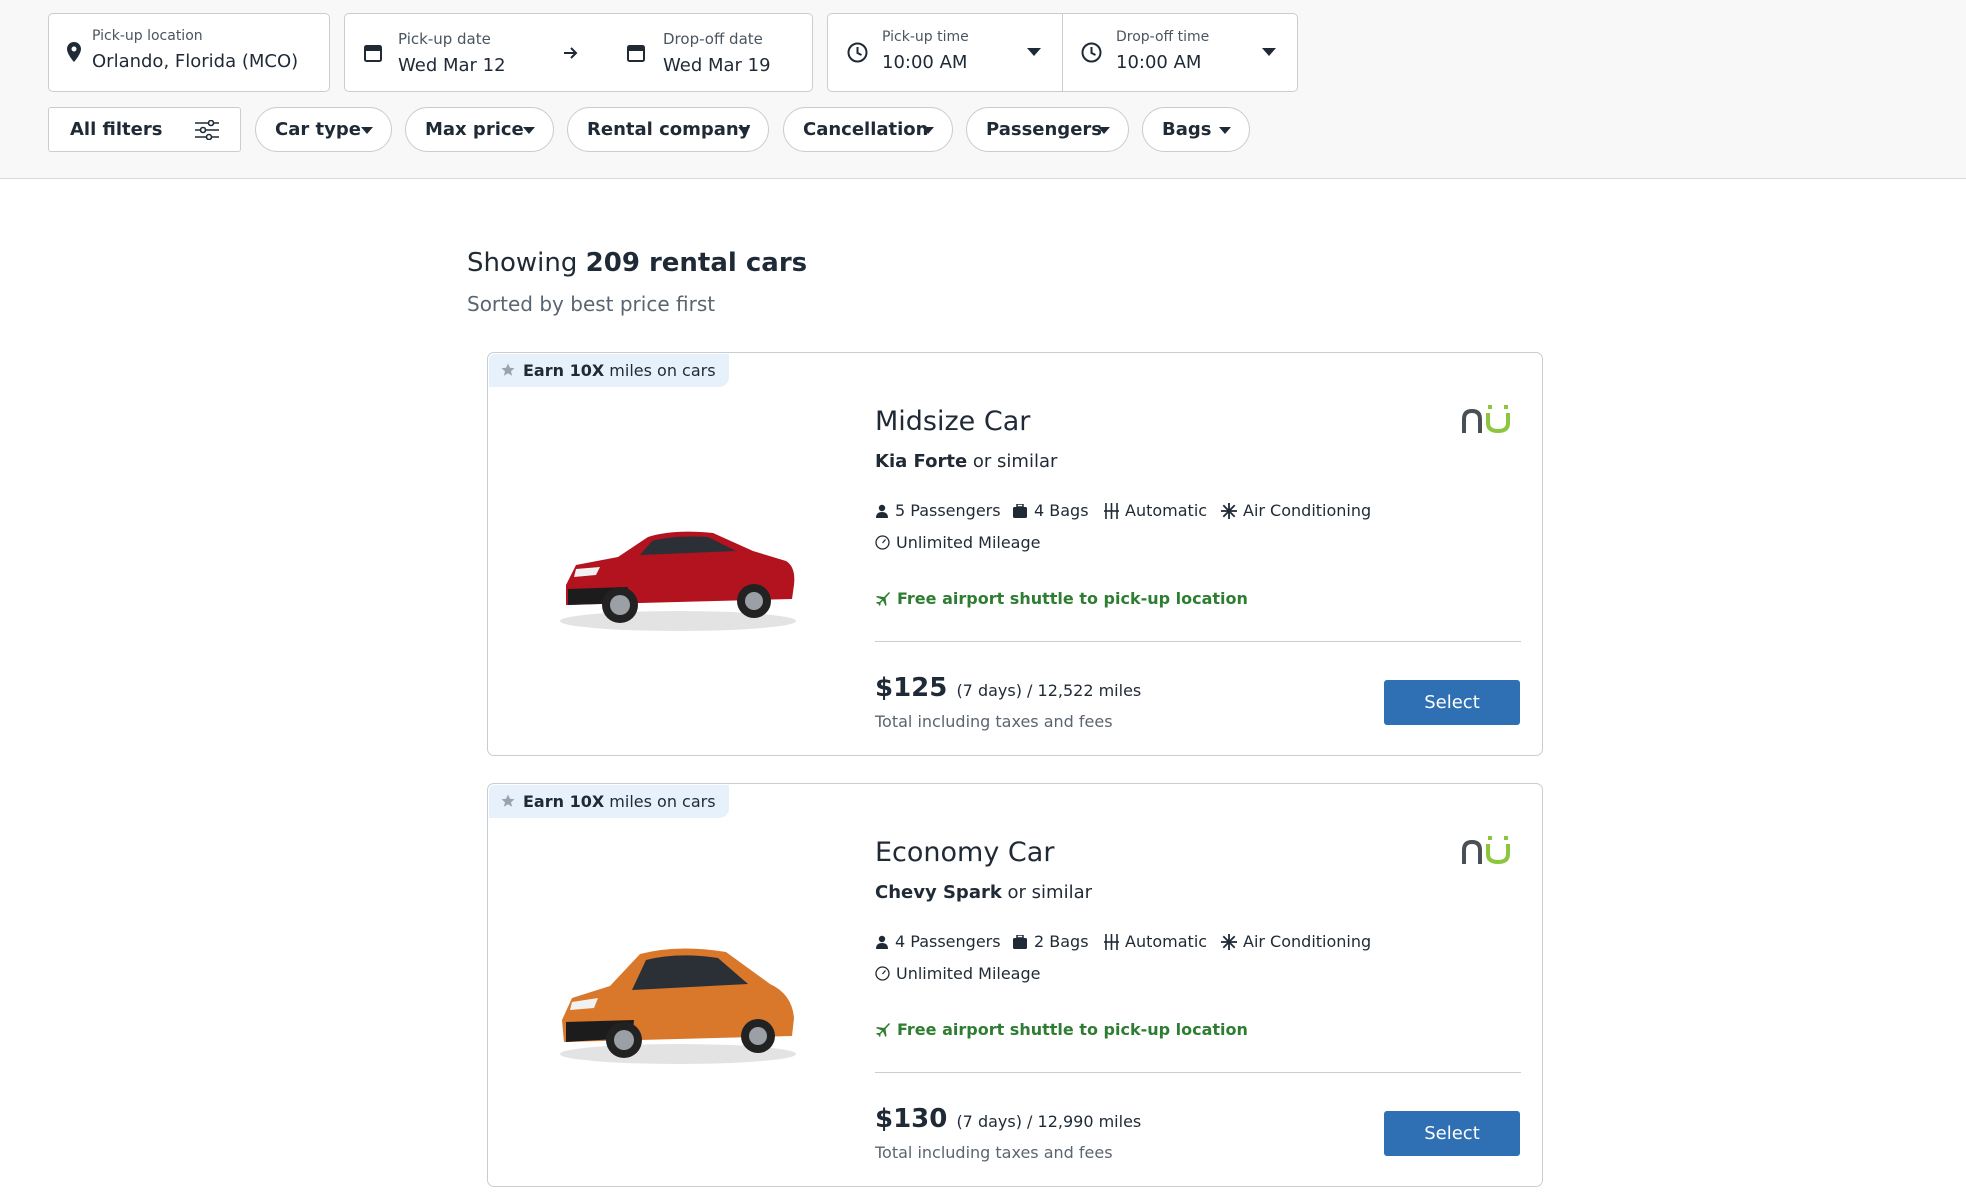 The image size is (1966, 1202). Describe the element at coordinates (1486, 850) in the screenshot. I see `rental-company-logo` at that location.